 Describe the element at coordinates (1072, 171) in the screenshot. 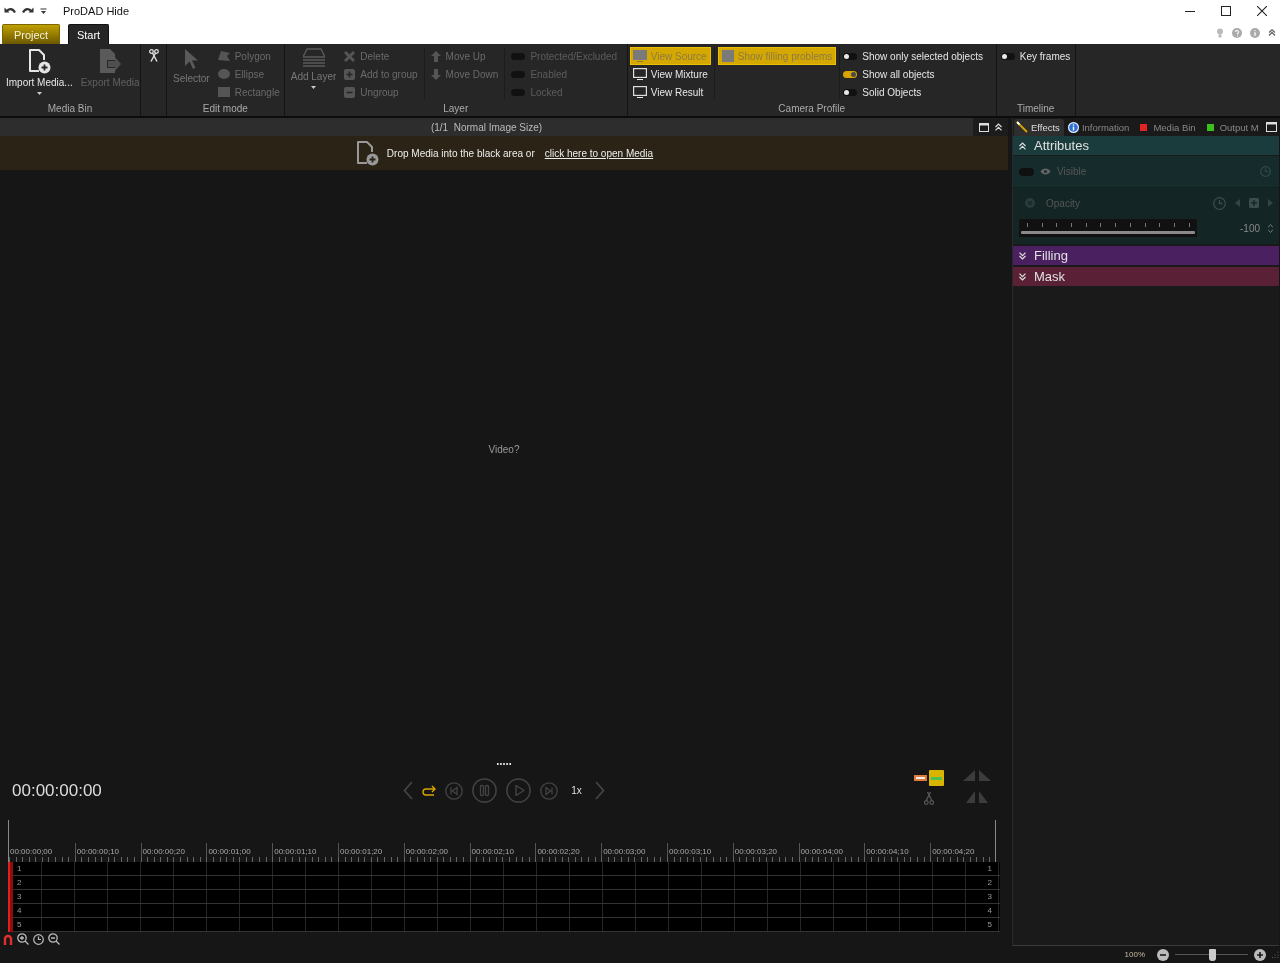

I see `attribute-label: Visible` at that location.